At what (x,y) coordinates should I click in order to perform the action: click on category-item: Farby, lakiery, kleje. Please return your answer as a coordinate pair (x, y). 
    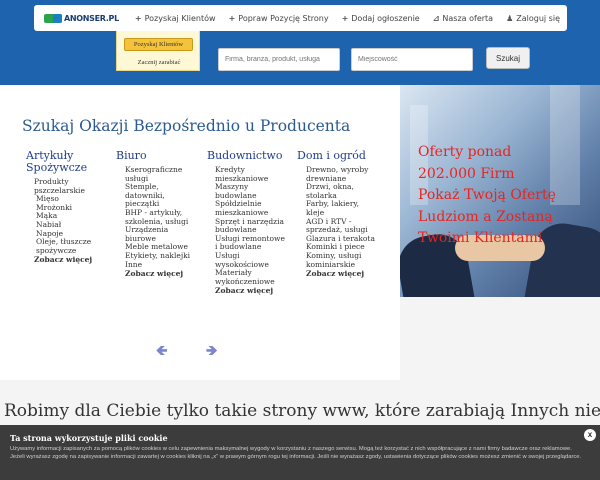
    Looking at the image, I should click on (340, 208).